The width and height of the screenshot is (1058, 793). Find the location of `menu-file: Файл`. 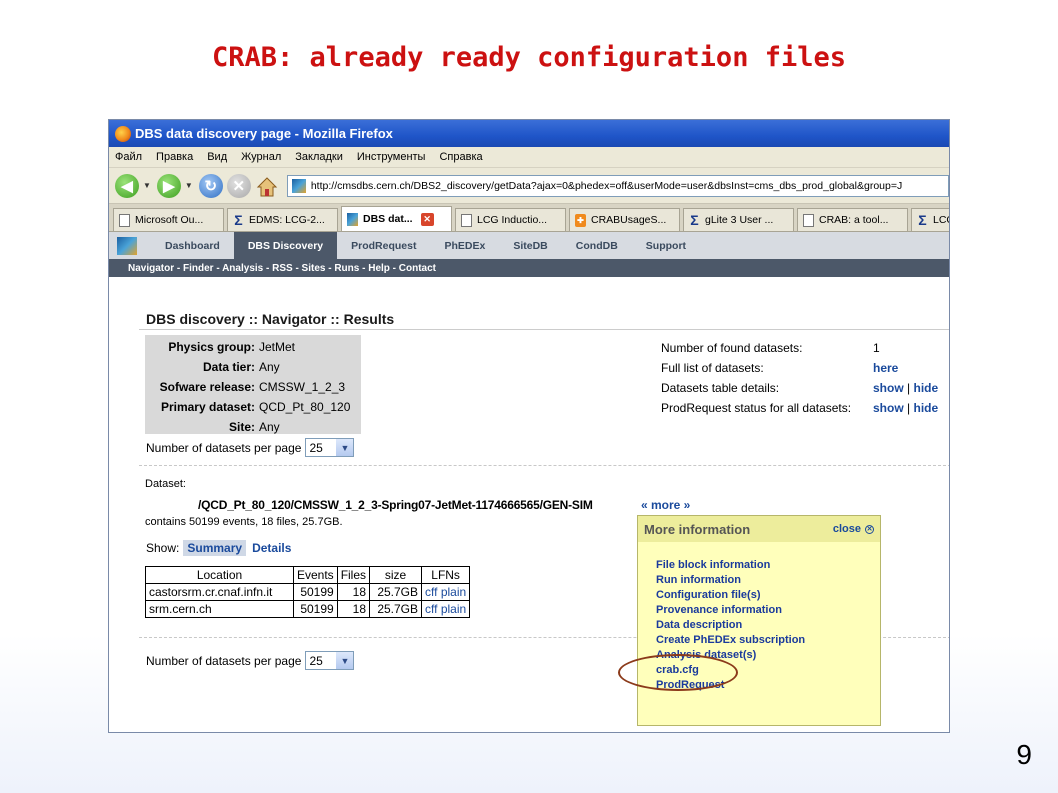

menu-file: Файл is located at coordinates (128, 157).